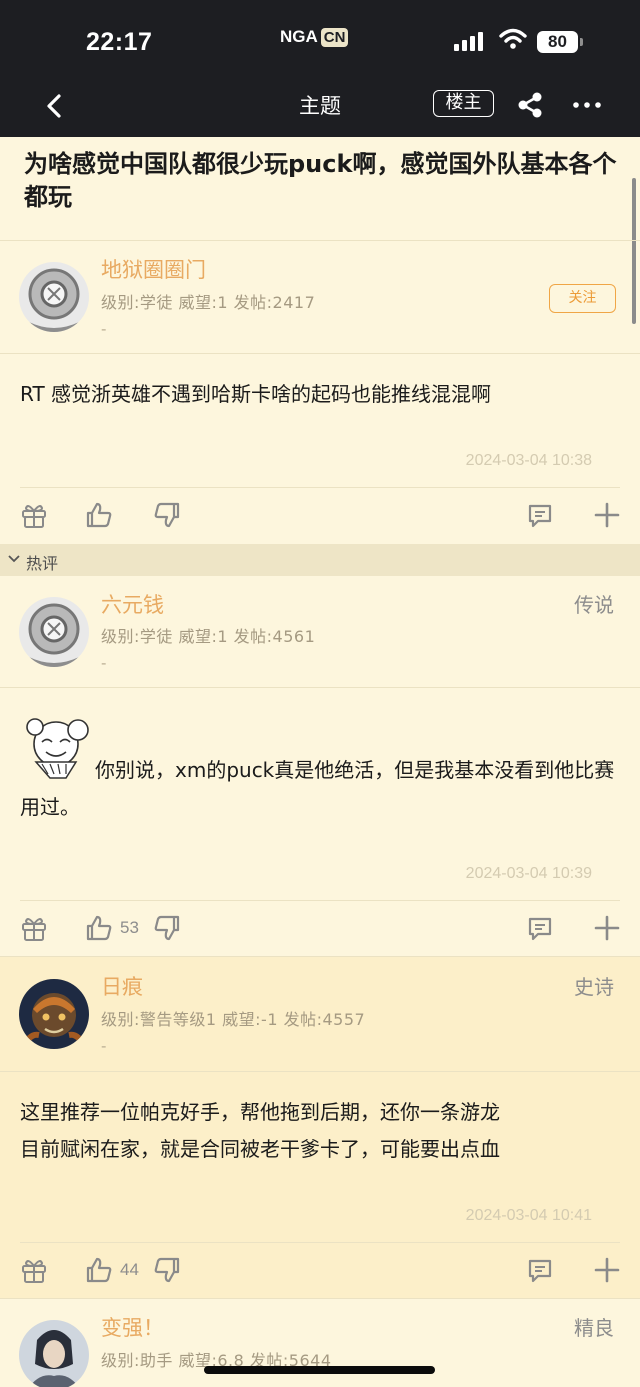  I want to click on like-count: 53, so click(129, 927).